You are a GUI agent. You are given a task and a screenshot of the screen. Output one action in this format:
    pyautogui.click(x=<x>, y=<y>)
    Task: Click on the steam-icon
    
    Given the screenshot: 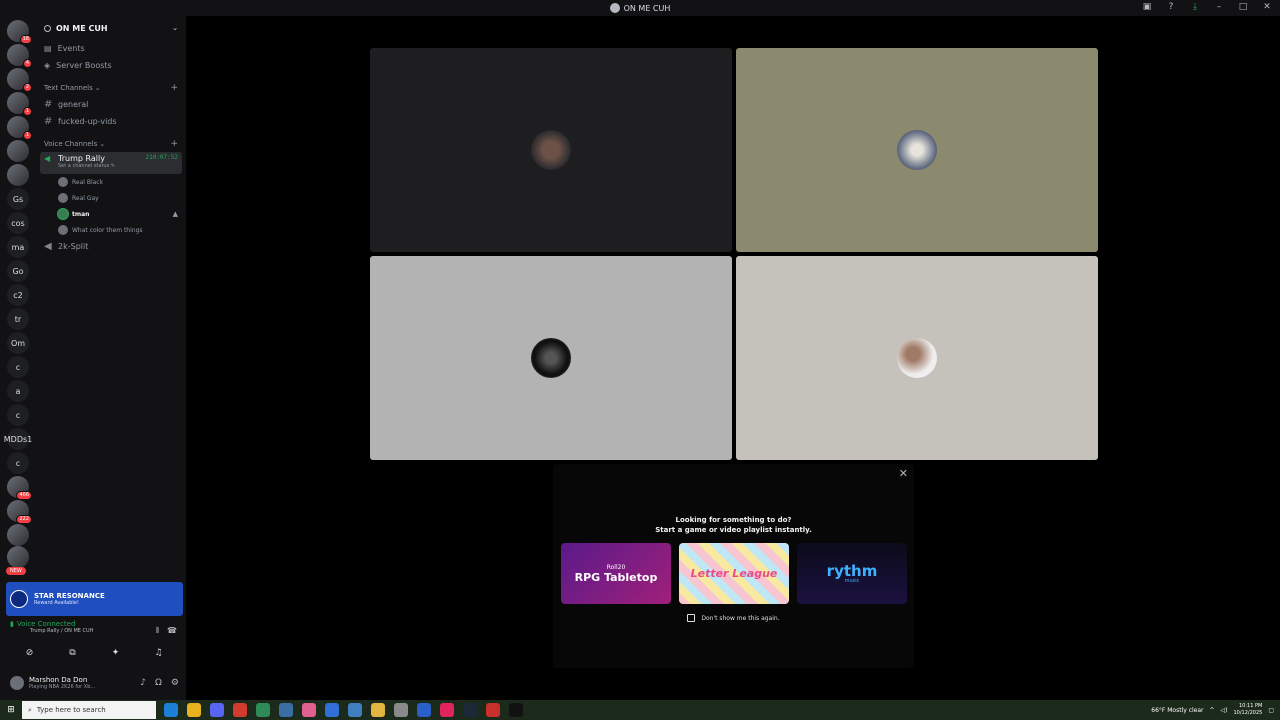 What is the action you would take?
    pyautogui.click(x=470, y=710)
    